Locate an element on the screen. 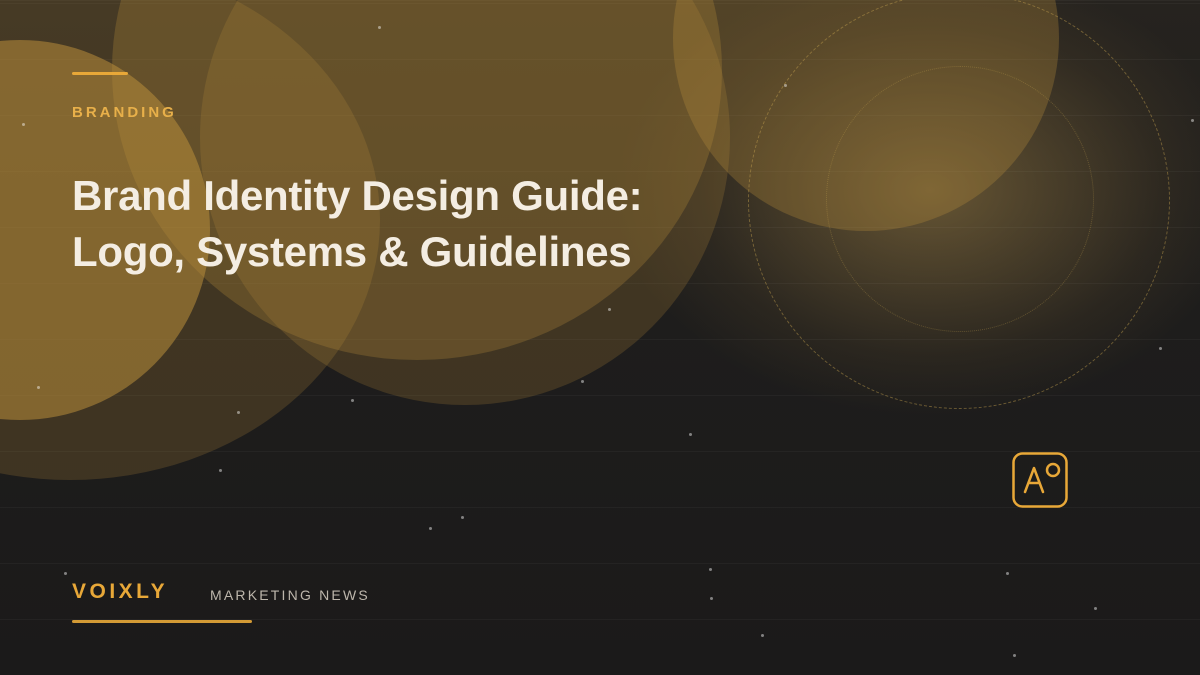  section-label: MARKETING NEWS is located at coordinates (290, 595).